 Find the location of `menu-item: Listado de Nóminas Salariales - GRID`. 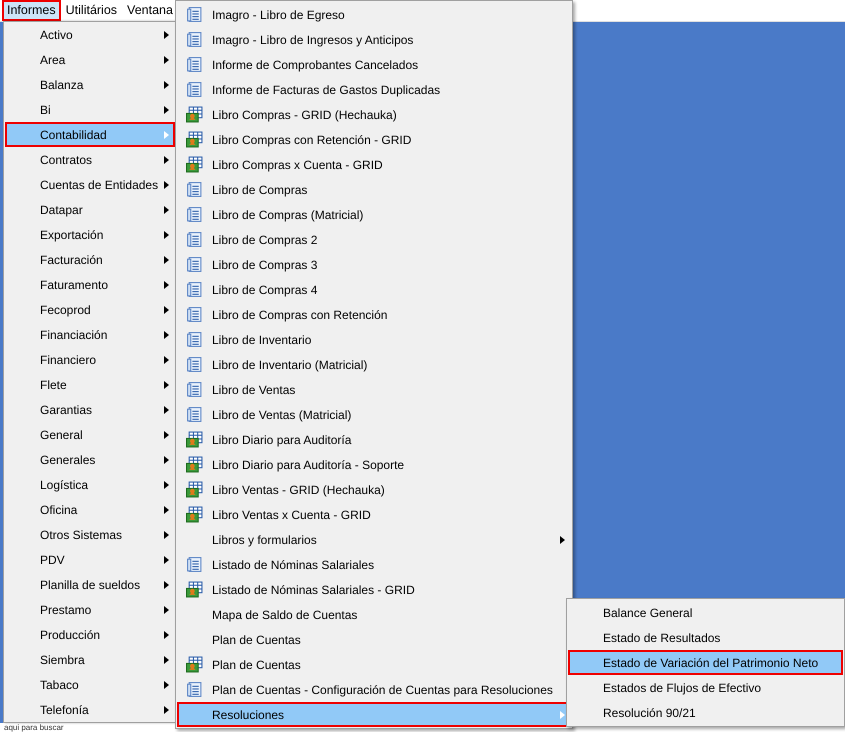

menu-item: Listado de Nóminas Salariales - GRID is located at coordinates (374, 589).